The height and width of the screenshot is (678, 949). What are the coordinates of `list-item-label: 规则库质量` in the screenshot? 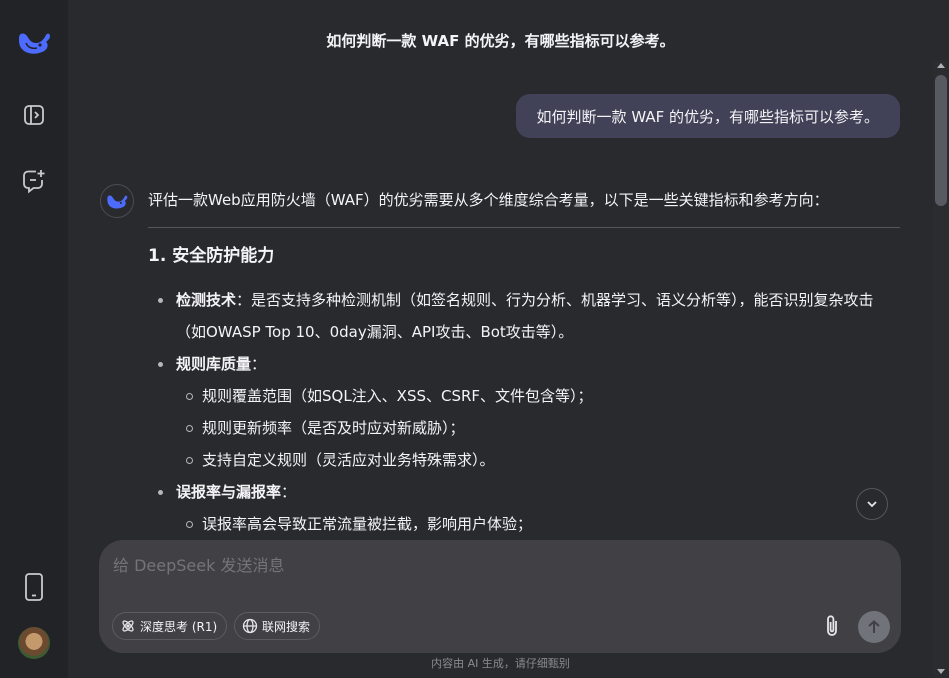 It's located at (214, 364).